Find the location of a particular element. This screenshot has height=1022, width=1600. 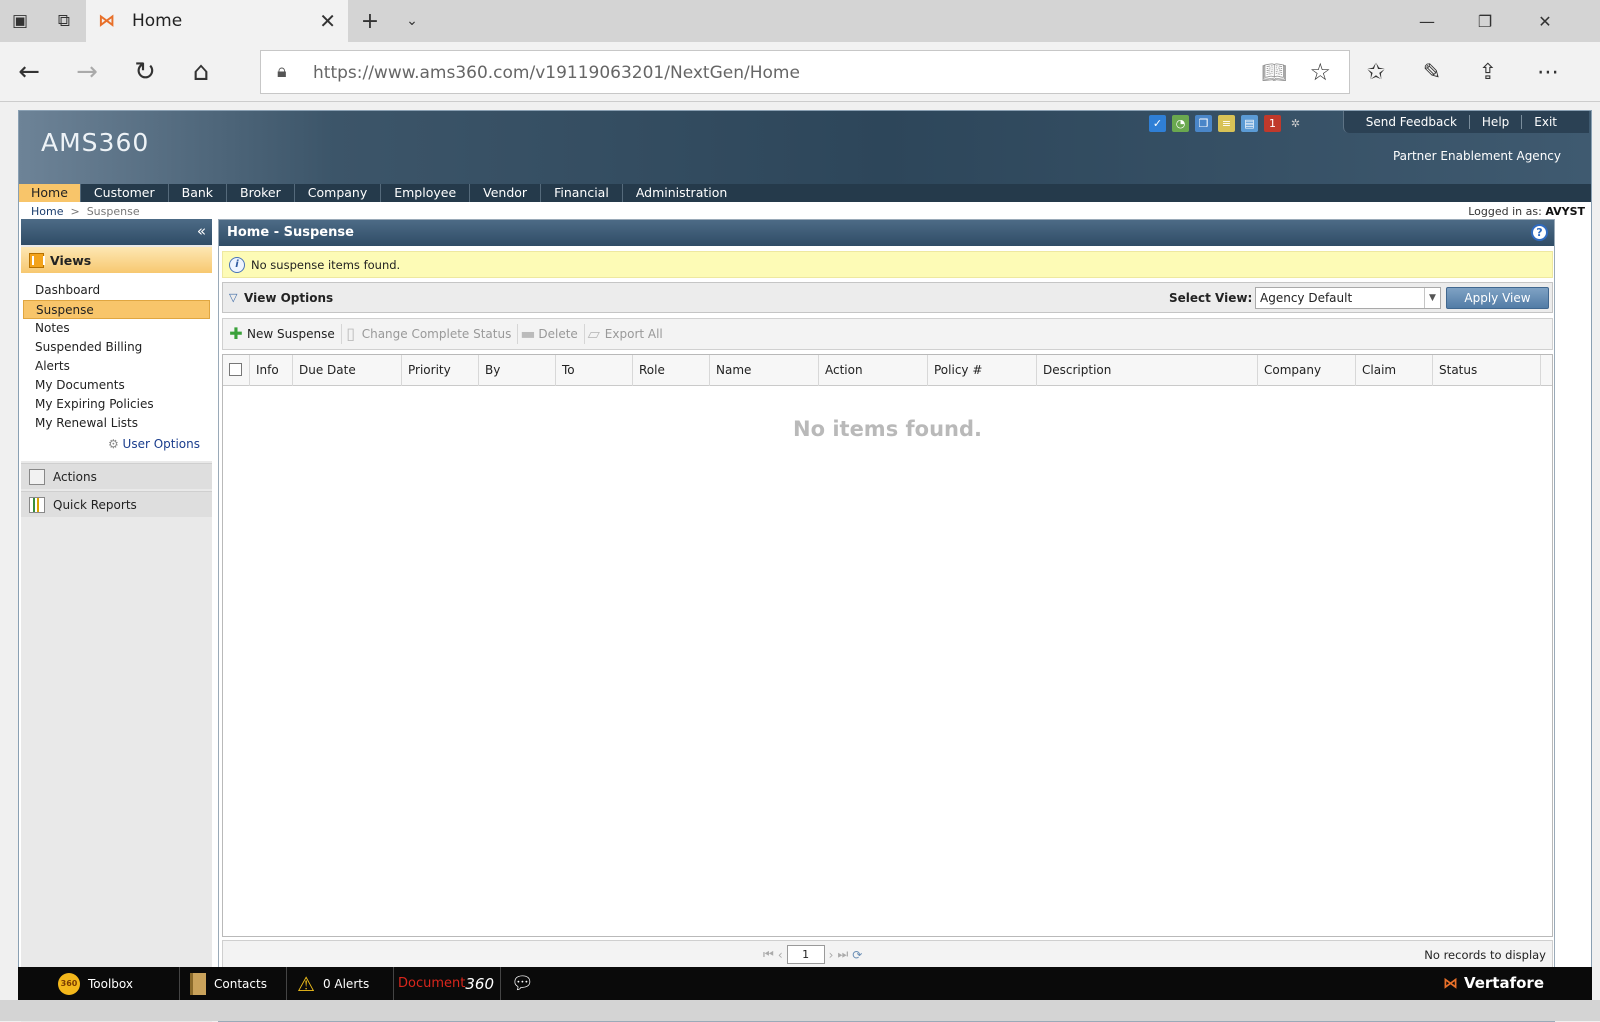

view-dashboard: Dashboard is located at coordinates (116, 290).